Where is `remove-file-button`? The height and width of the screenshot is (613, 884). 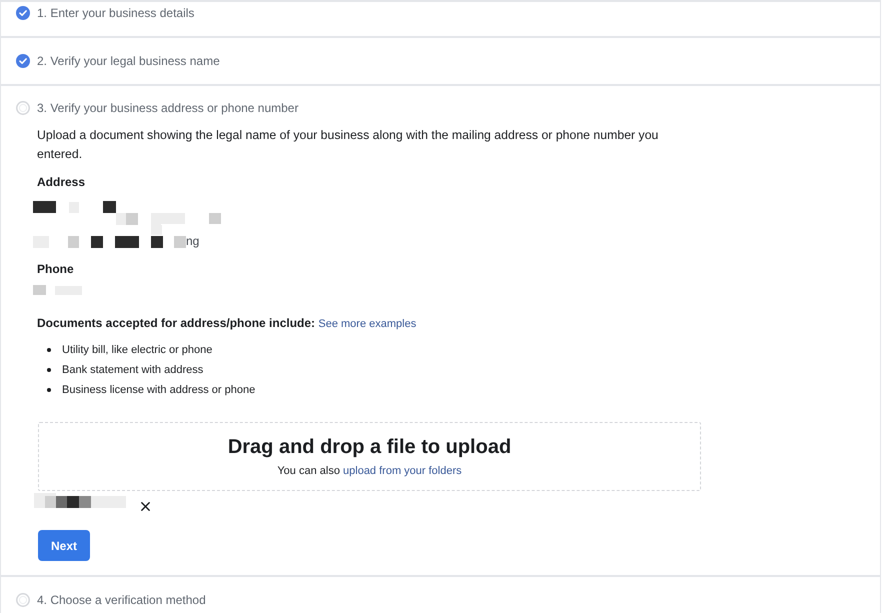 remove-file-button is located at coordinates (145, 506).